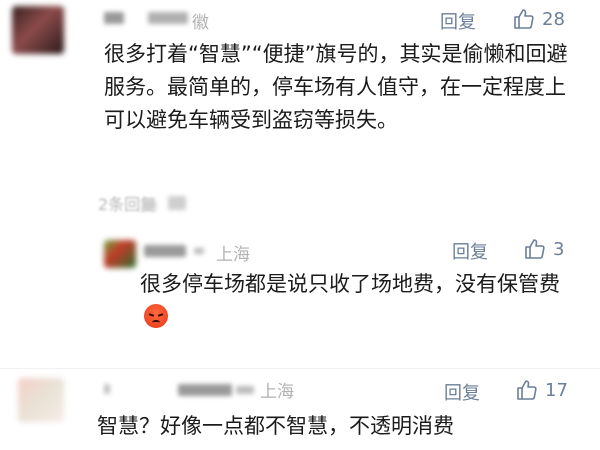 The height and width of the screenshot is (450, 600). What do you see at coordinates (300, 368) in the screenshot?
I see `comment-divider` at bounding box center [300, 368].